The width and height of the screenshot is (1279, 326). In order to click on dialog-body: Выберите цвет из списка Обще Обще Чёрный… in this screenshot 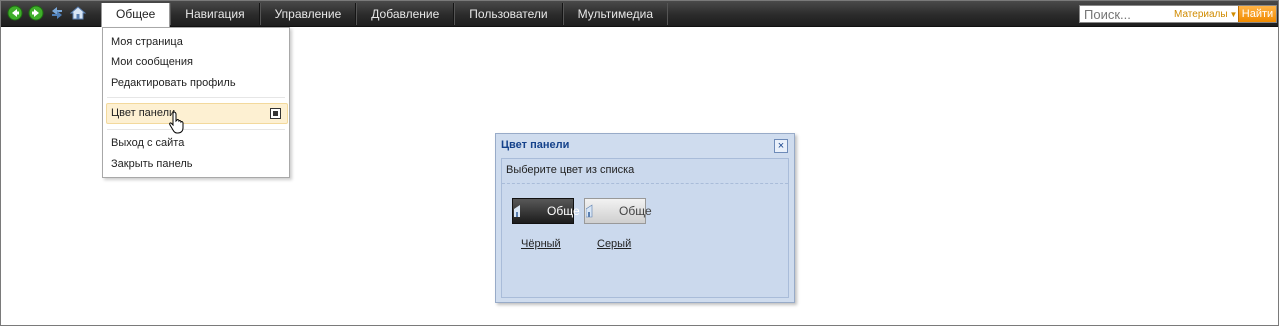, I will do `click(645, 228)`.